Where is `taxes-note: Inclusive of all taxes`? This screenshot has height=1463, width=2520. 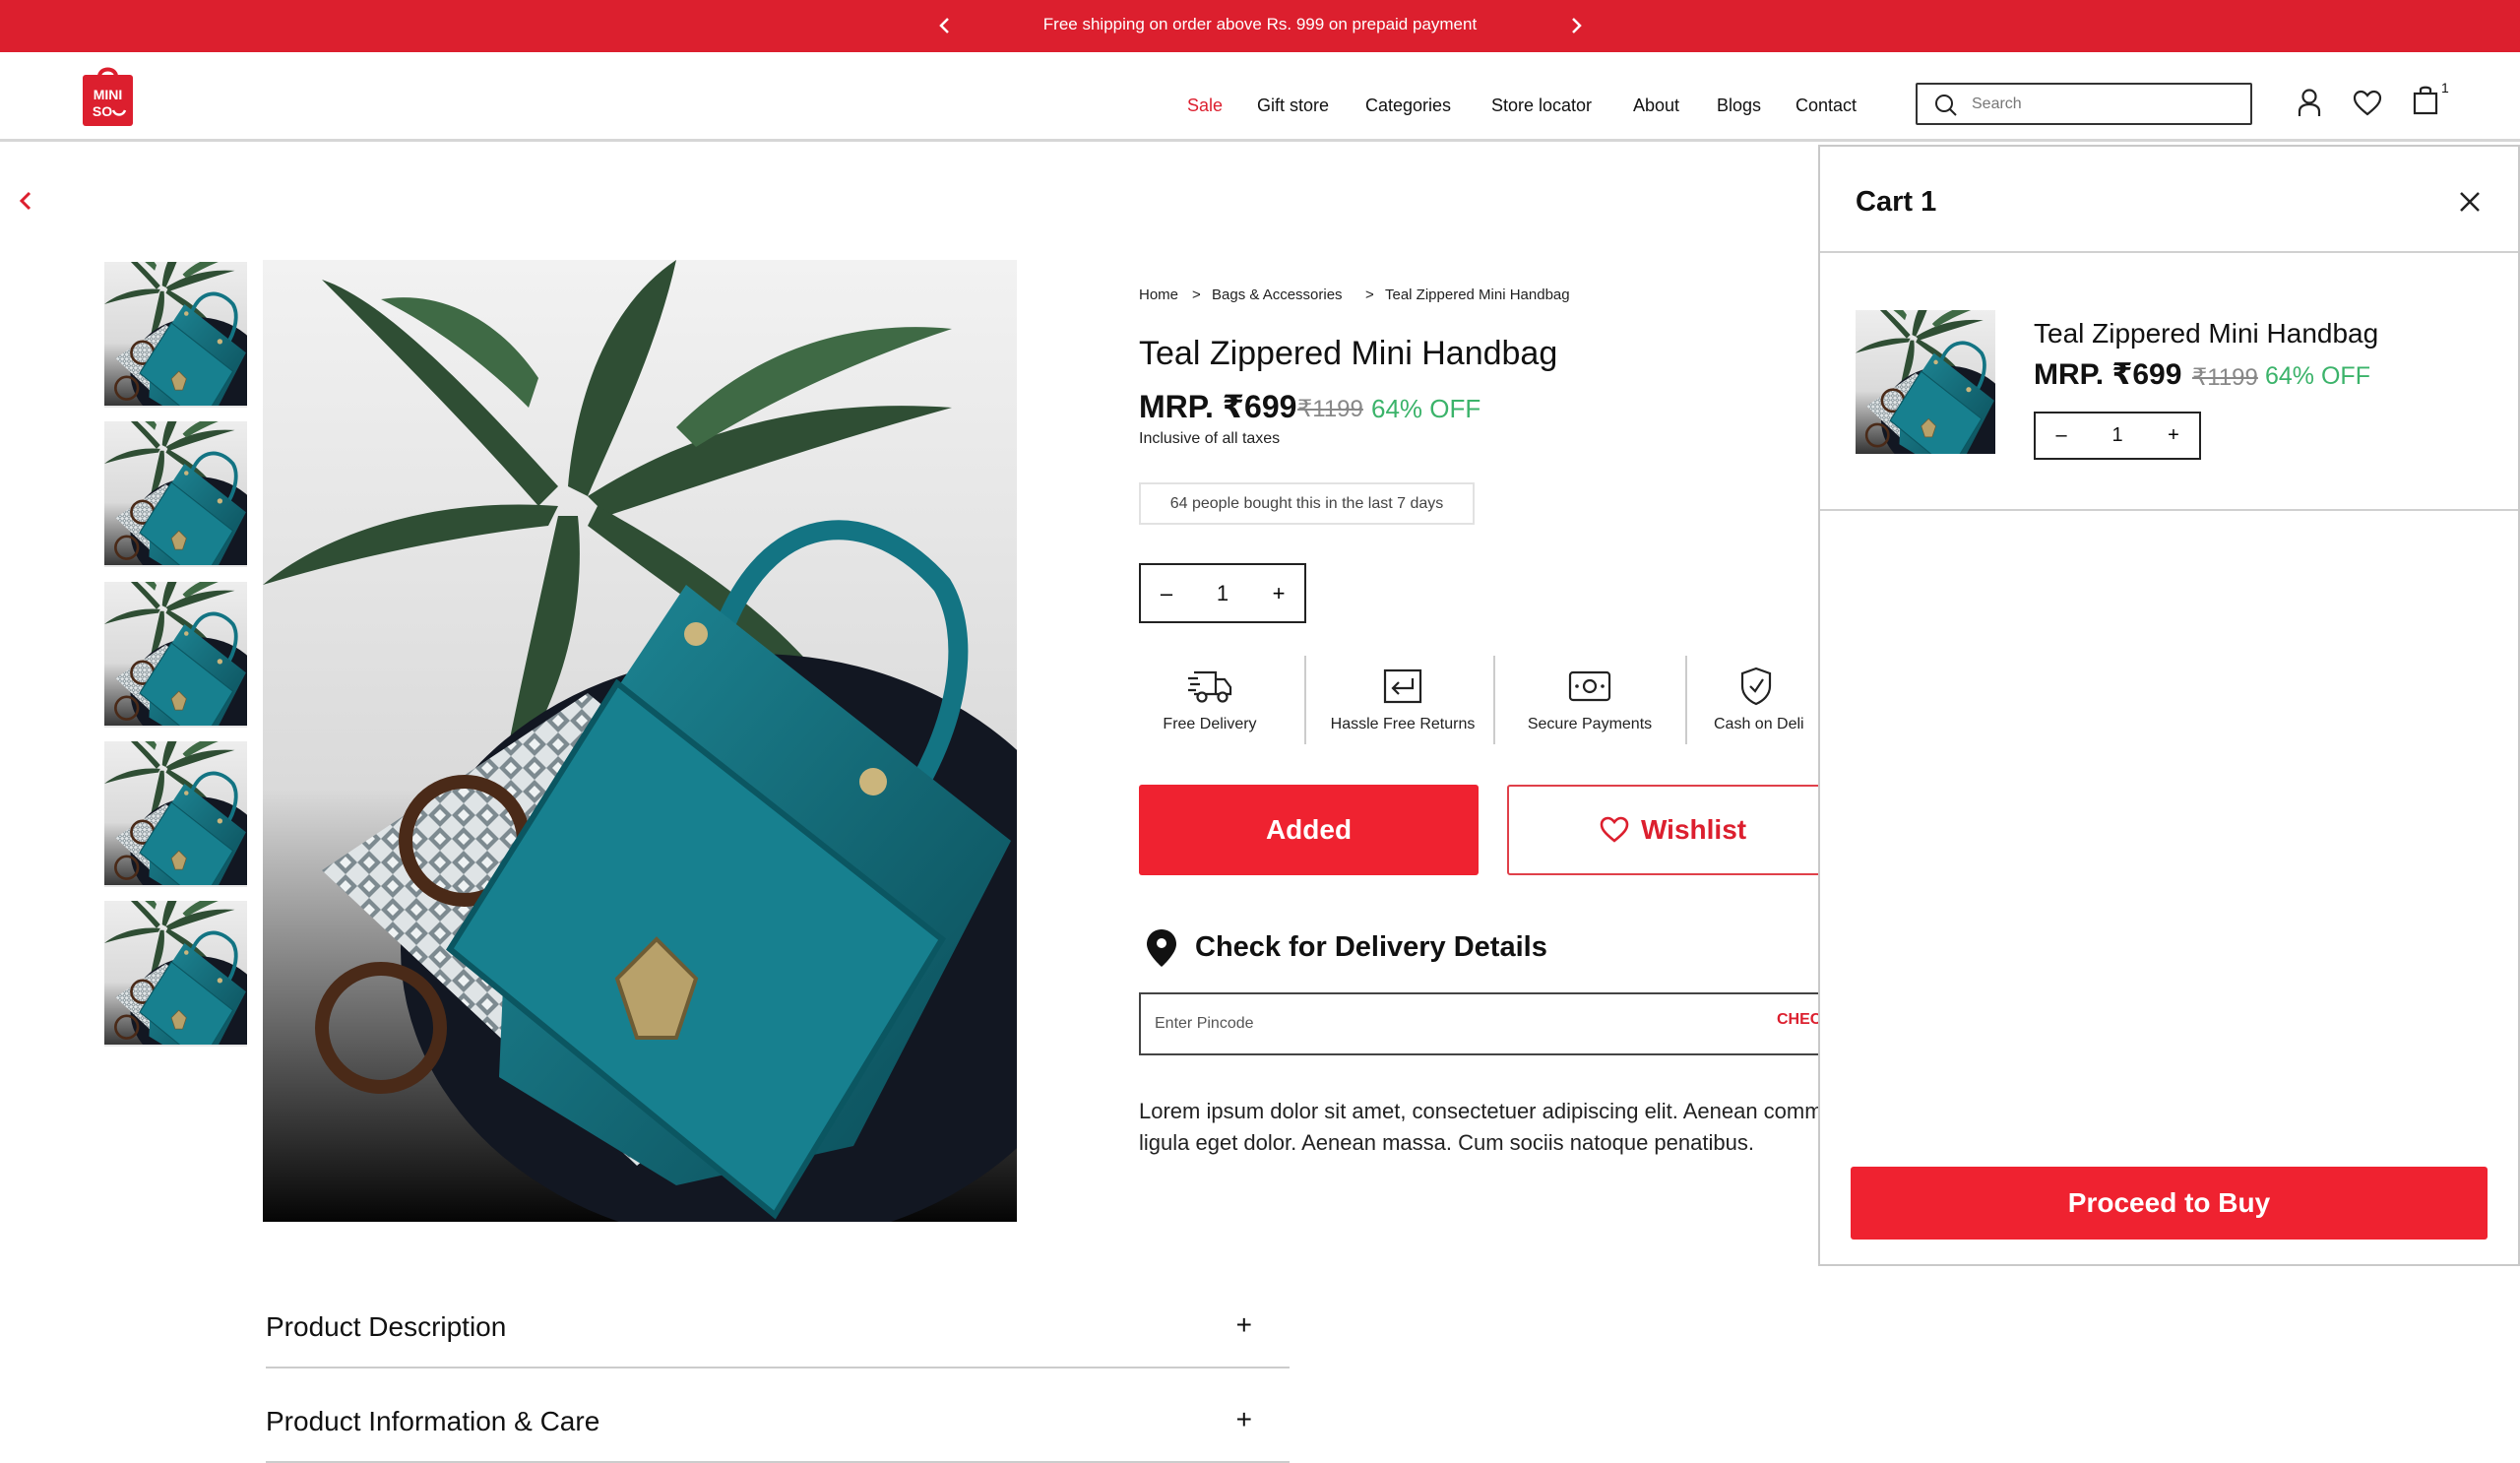
taxes-note: Inclusive of all taxes is located at coordinates (1210, 439).